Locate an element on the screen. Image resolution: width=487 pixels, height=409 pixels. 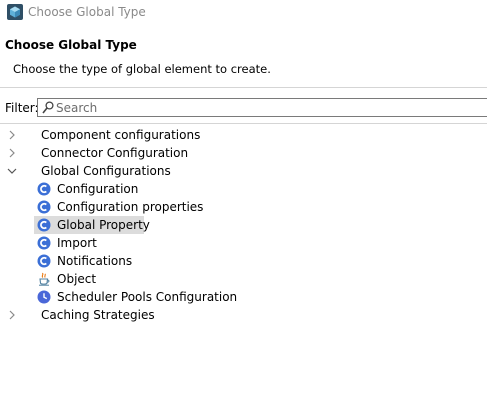
tree-item-label: Scheduler Pools Configuration is located at coordinates (147, 297).